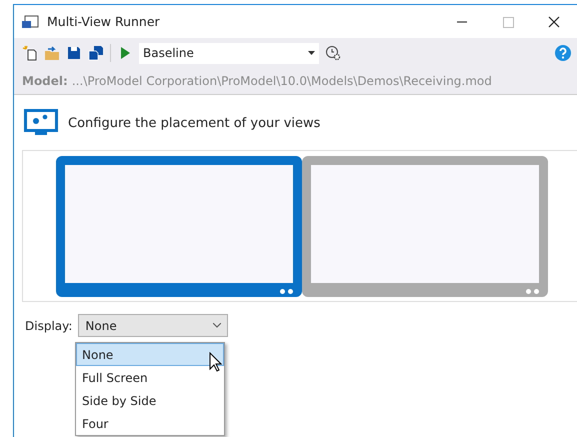 The height and width of the screenshot is (437, 577). What do you see at coordinates (229, 53) in the screenshot?
I see `scenario-dropdown: Baseline` at bounding box center [229, 53].